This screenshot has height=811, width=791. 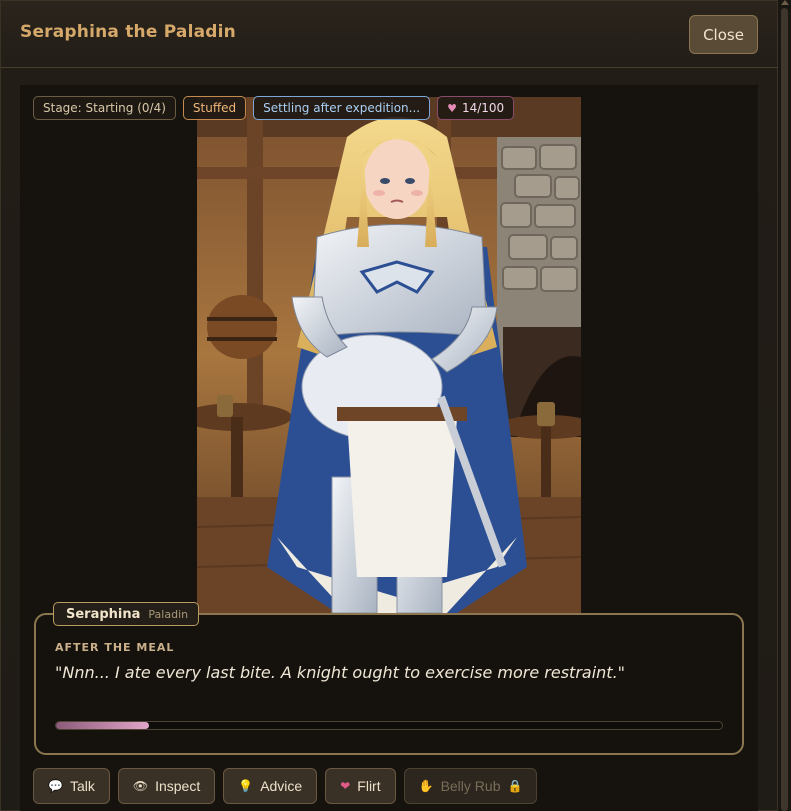 I want to click on window-title: Seraphina the Paladin, so click(x=128, y=32).